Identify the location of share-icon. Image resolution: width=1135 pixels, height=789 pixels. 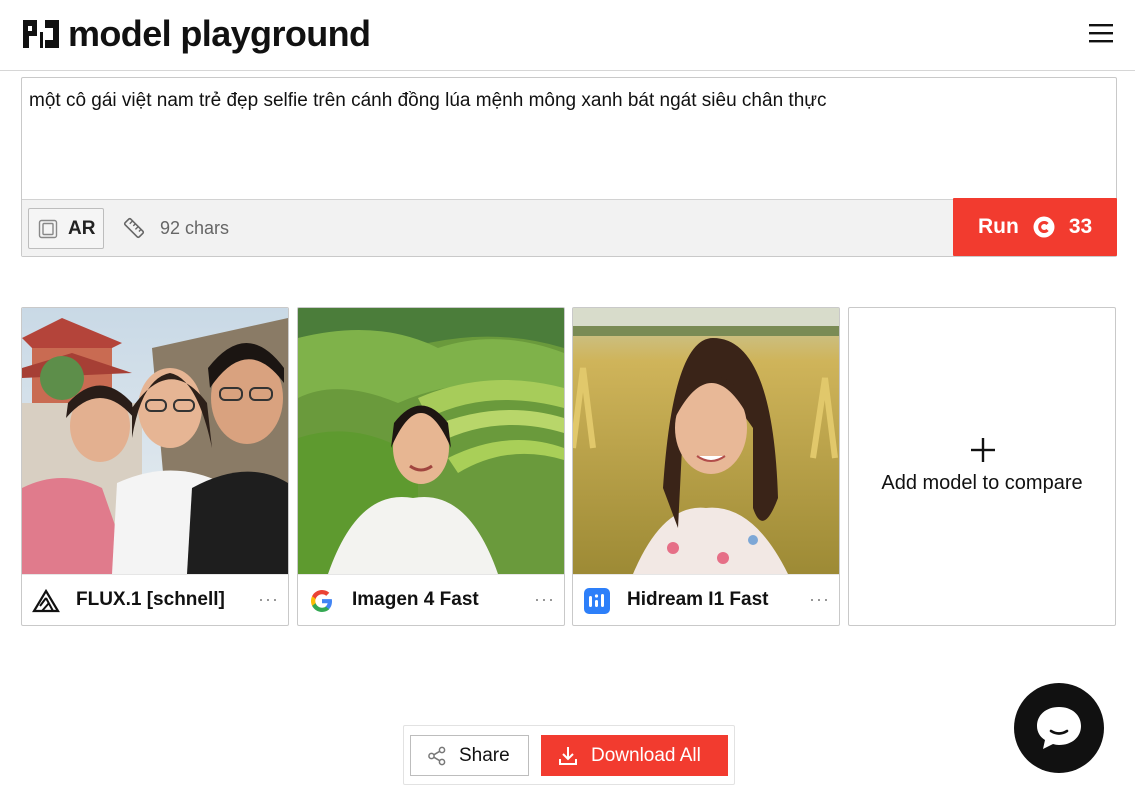
(437, 755).